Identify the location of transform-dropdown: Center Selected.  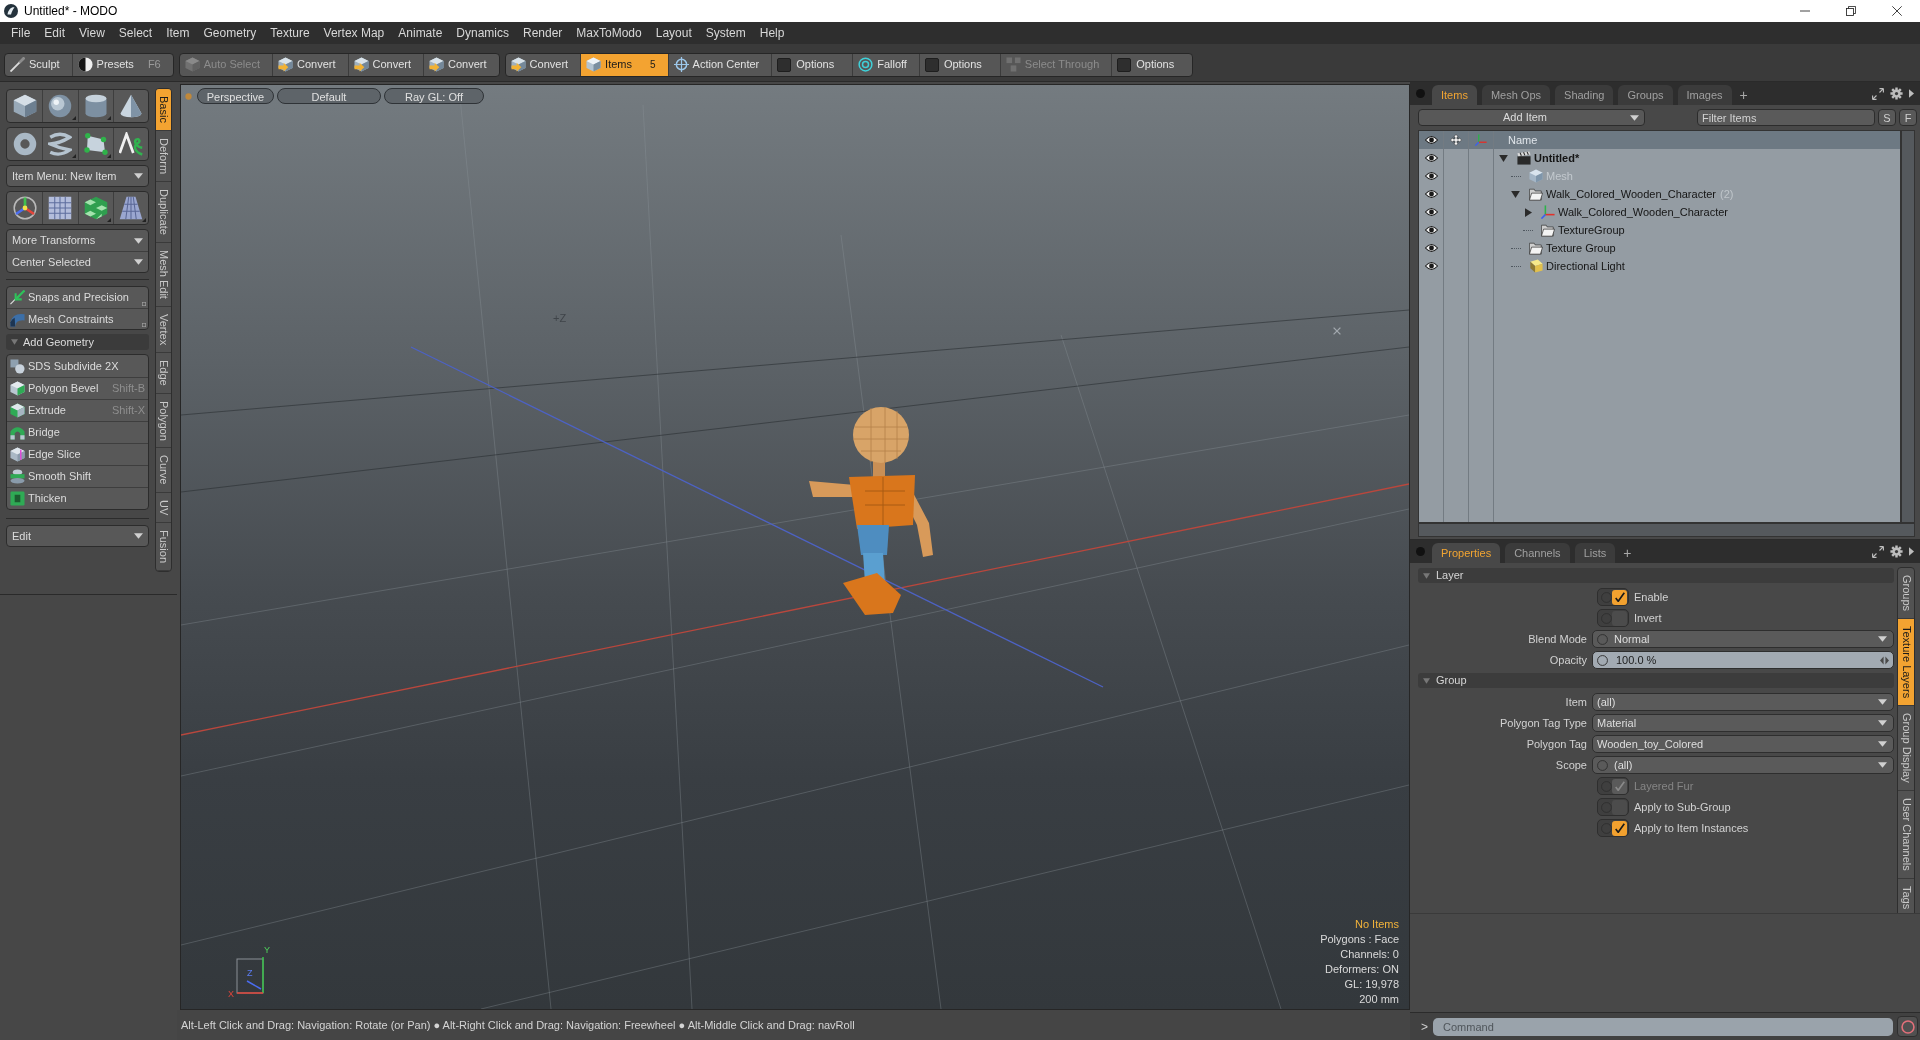
(77, 261).